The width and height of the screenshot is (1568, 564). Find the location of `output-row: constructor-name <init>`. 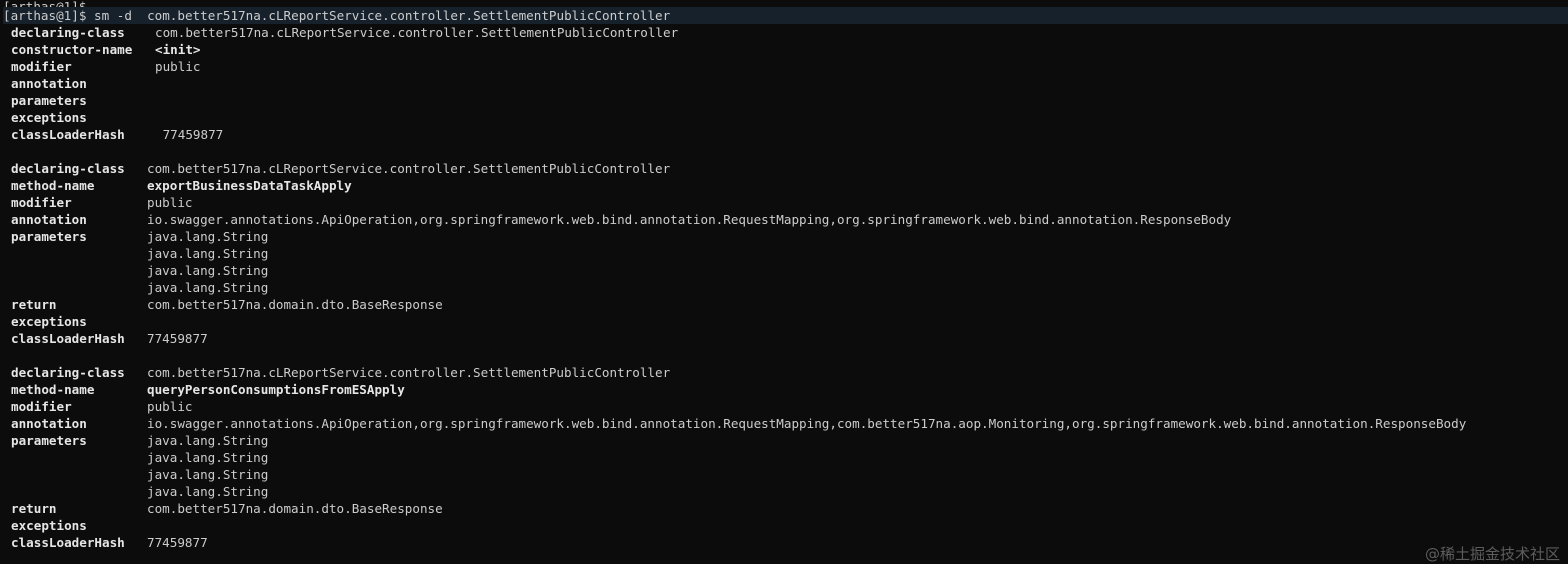

output-row: constructor-name <init> is located at coordinates (785, 49).